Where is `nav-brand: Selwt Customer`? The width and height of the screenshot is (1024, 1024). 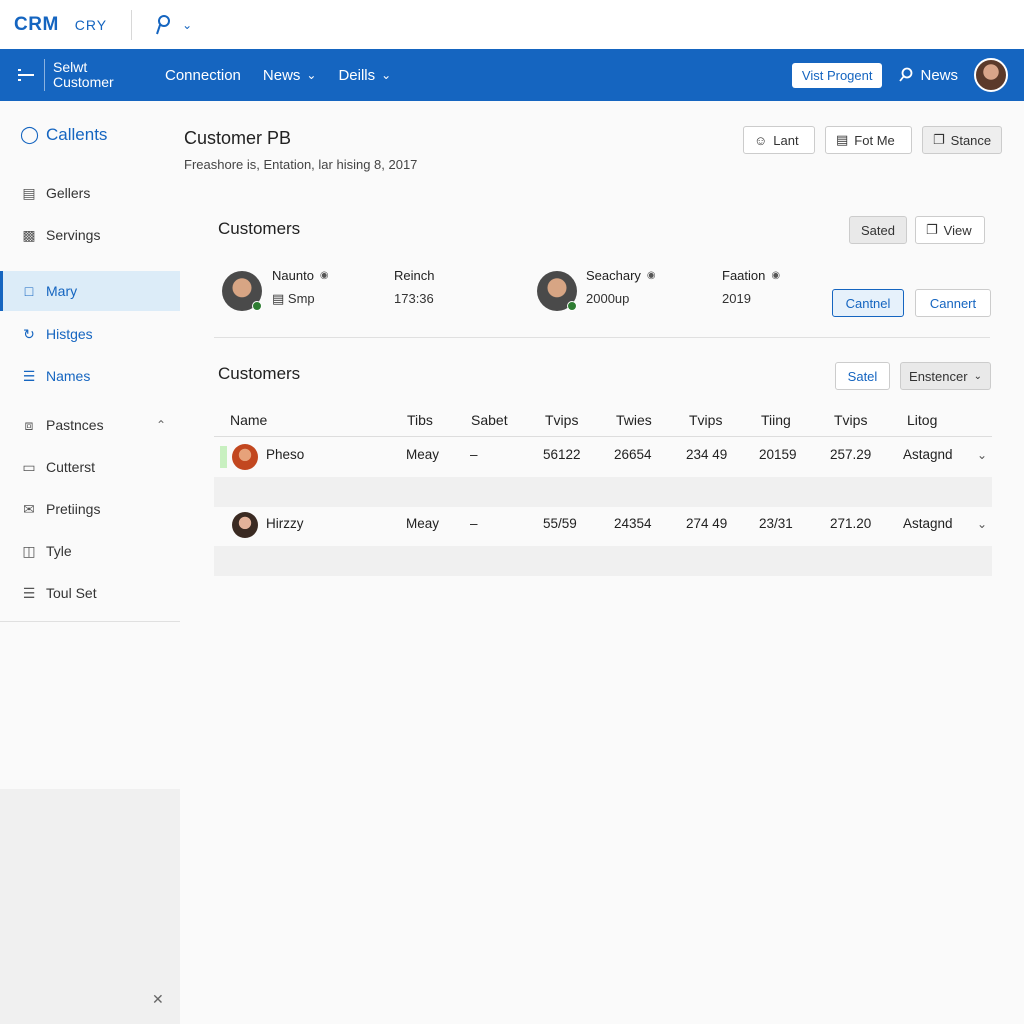
nav-brand: Selwt Customer is located at coordinates (98, 75).